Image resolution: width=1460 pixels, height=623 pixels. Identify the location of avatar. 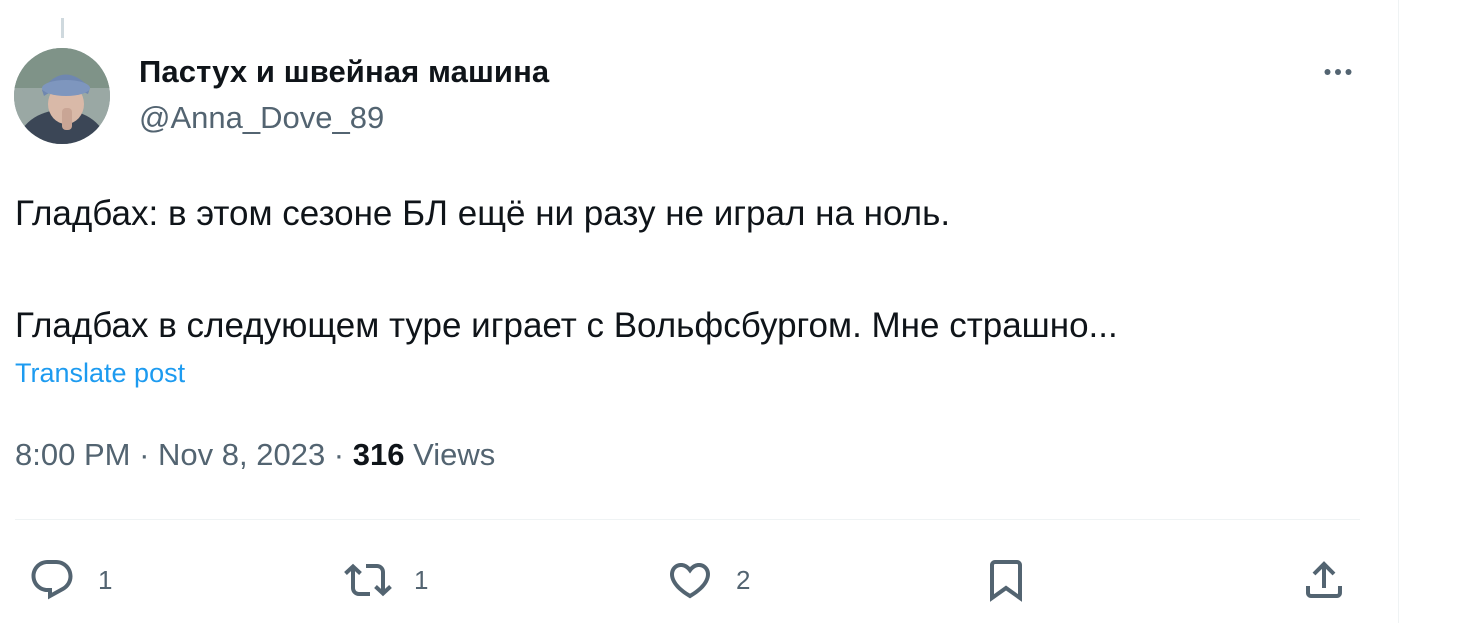
(62, 96).